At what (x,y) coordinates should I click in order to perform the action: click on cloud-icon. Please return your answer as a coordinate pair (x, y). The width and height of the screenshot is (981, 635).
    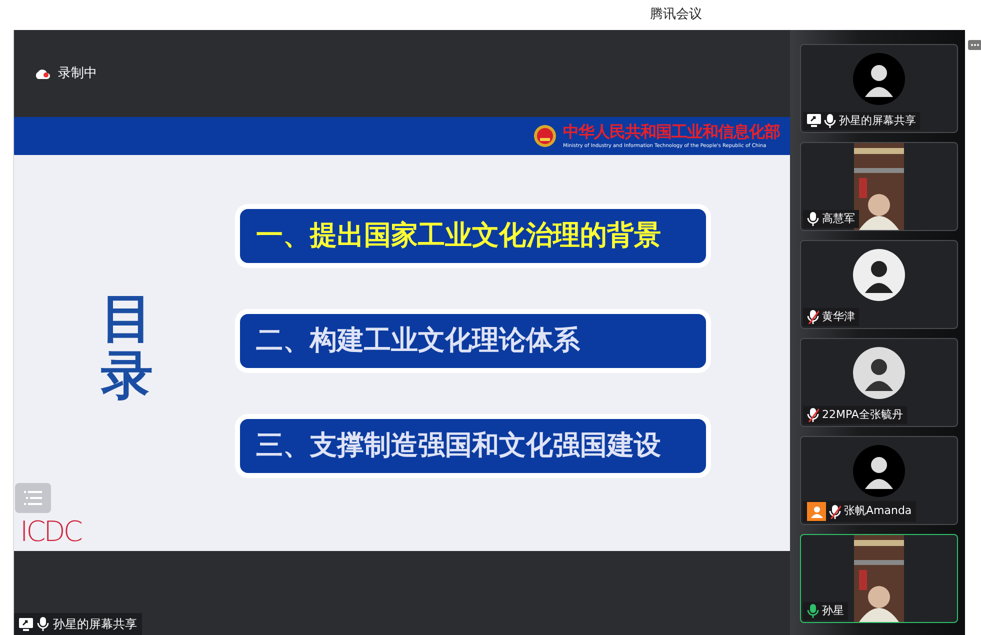
    Looking at the image, I should click on (42, 73).